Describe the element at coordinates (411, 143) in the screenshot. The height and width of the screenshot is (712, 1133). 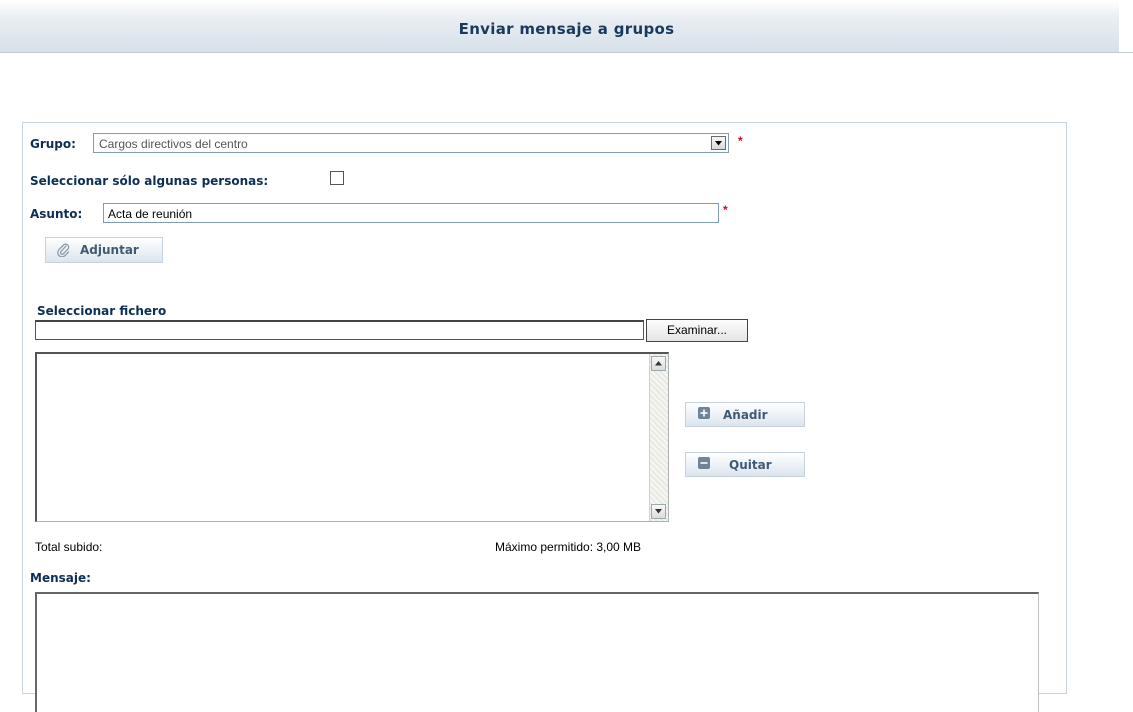
I see `grupo-select: Cargos directivos del centro` at that location.